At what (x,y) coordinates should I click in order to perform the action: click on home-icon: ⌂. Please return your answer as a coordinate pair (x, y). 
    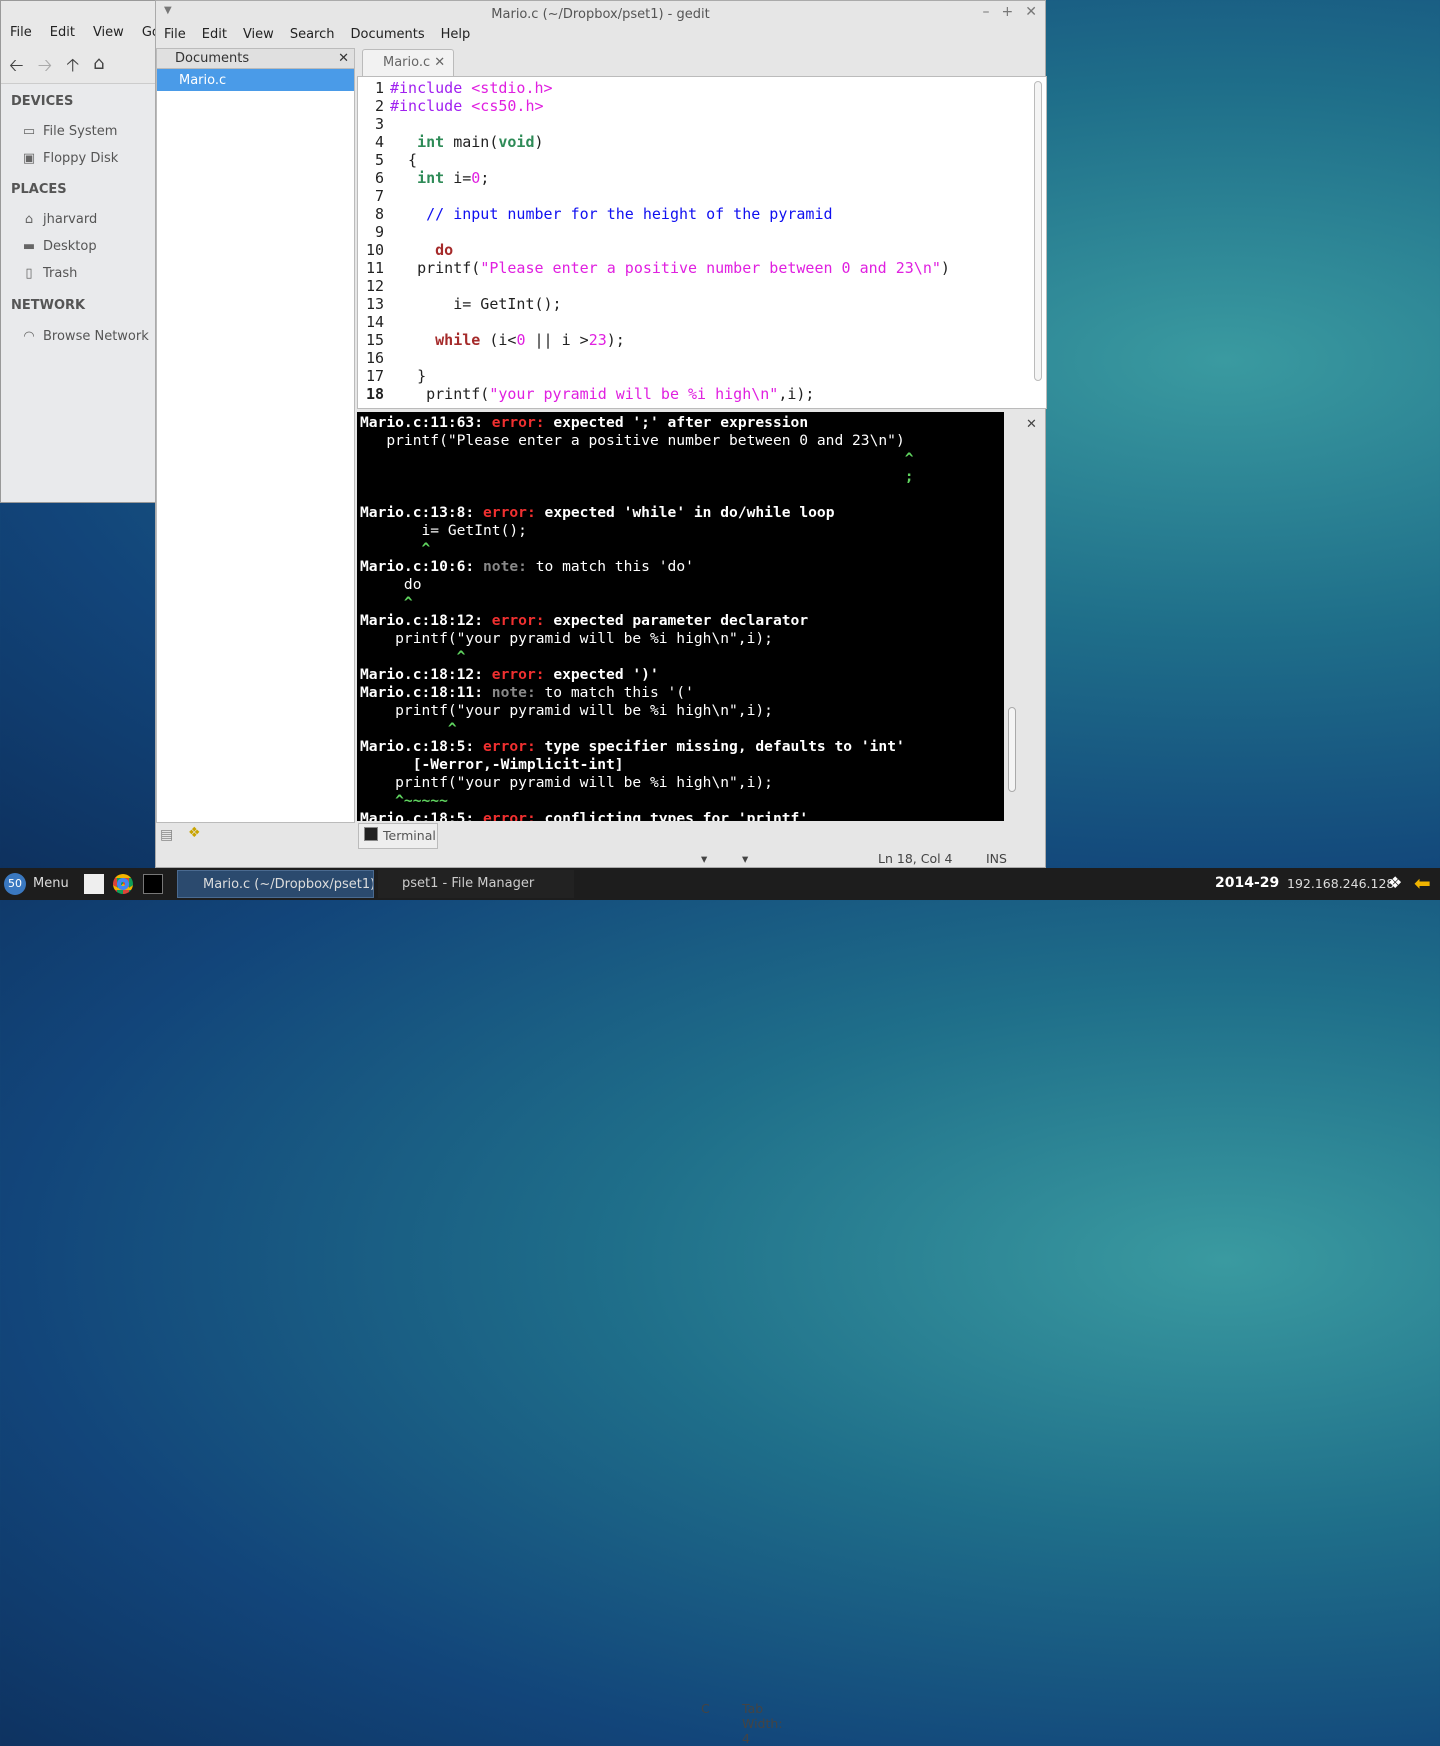
    Looking at the image, I should click on (98, 68).